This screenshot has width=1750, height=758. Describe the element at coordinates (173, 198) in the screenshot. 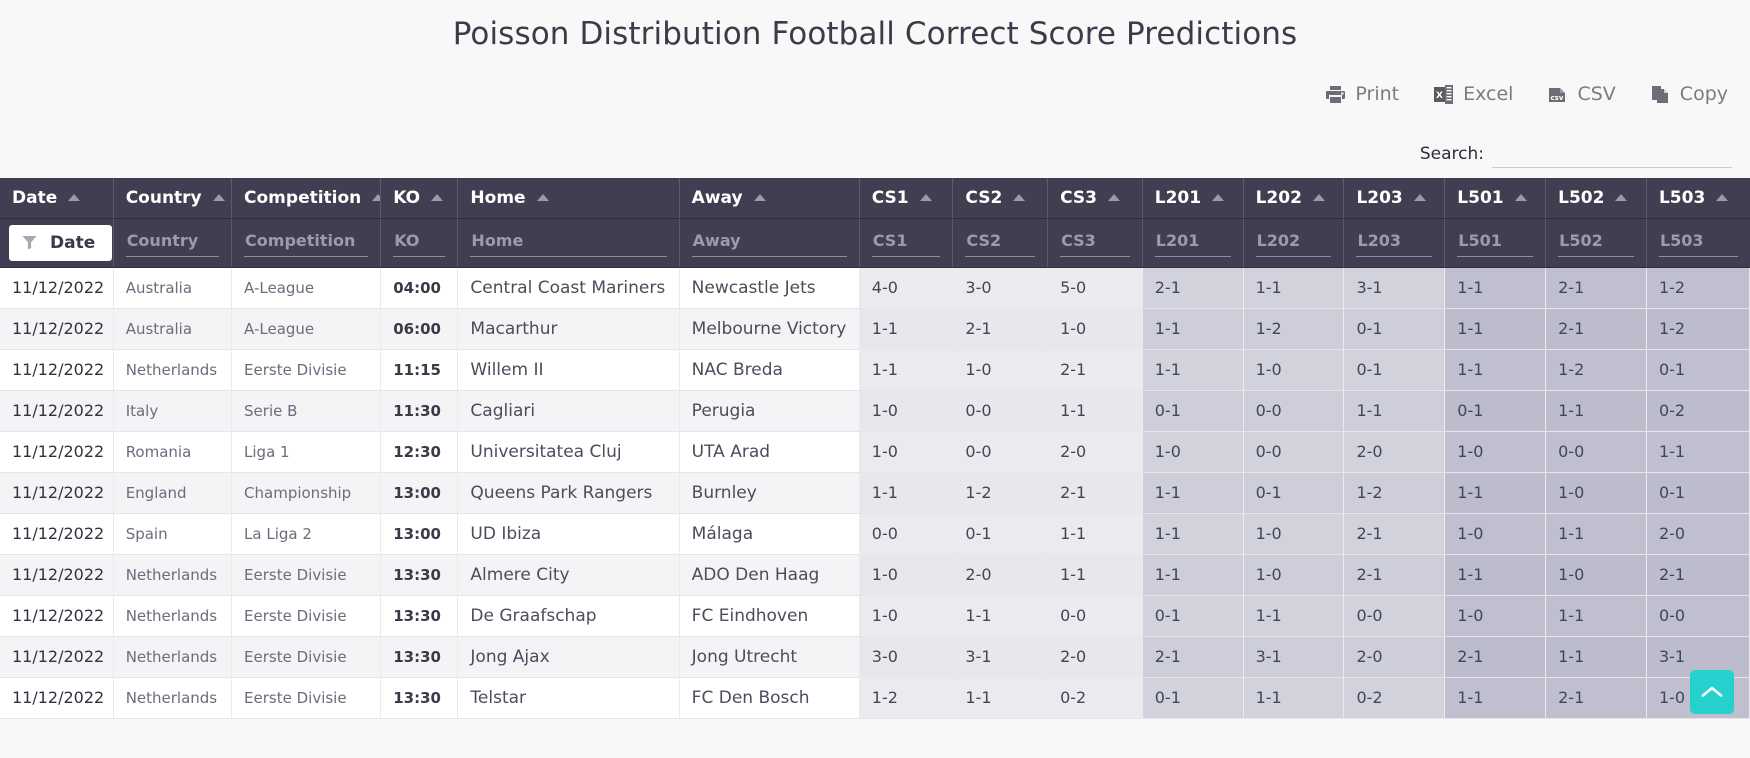

I see `col-header-country: Country` at that location.